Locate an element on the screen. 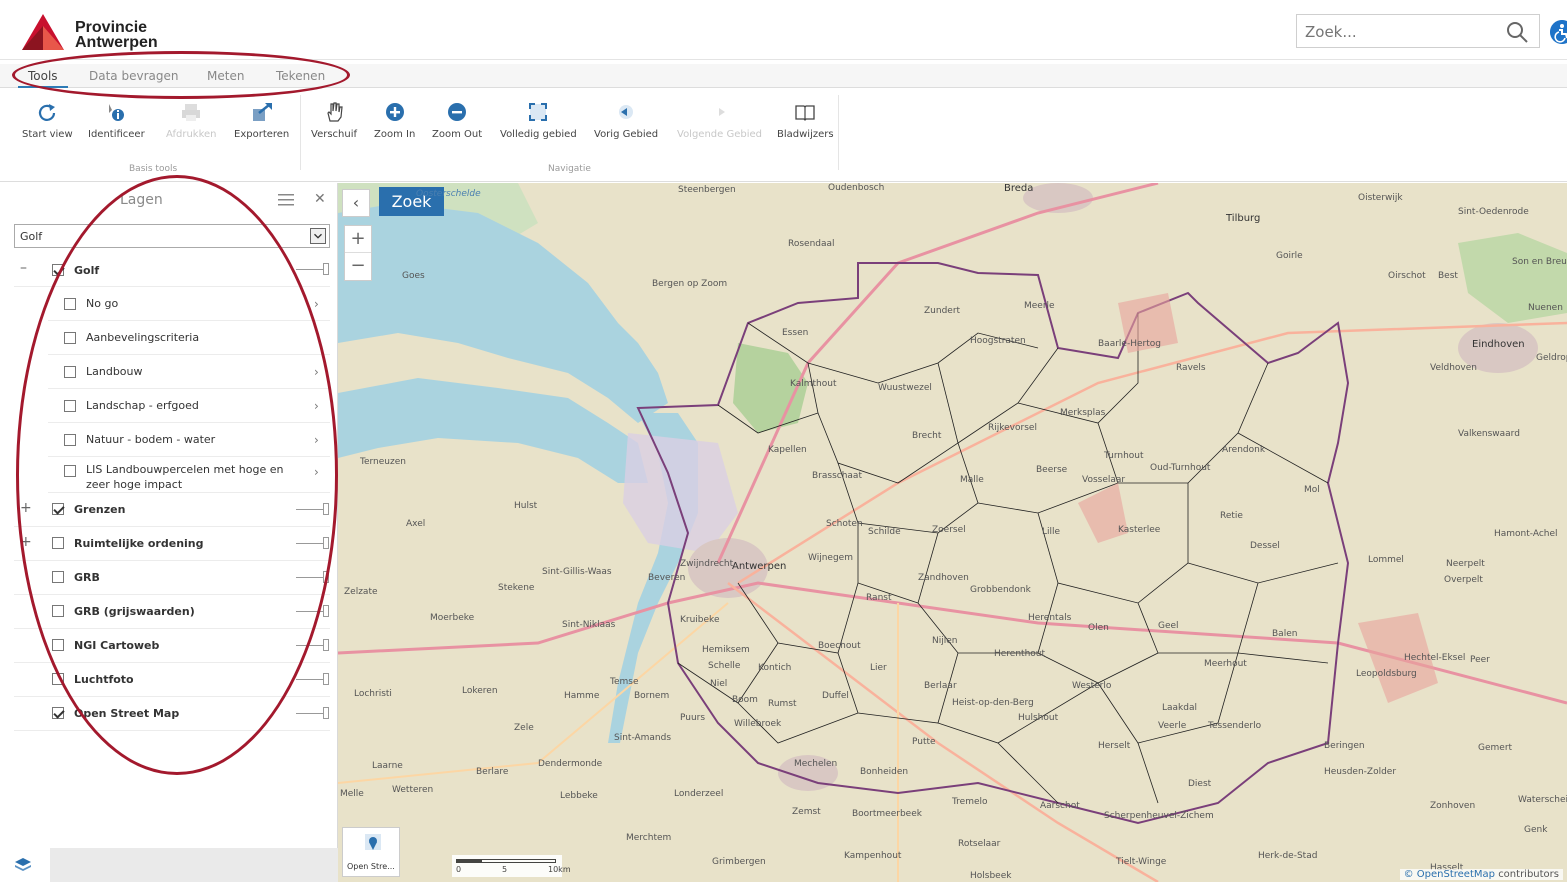 The height and width of the screenshot is (882, 1567). map-label: Grimbergen is located at coordinates (739, 862).